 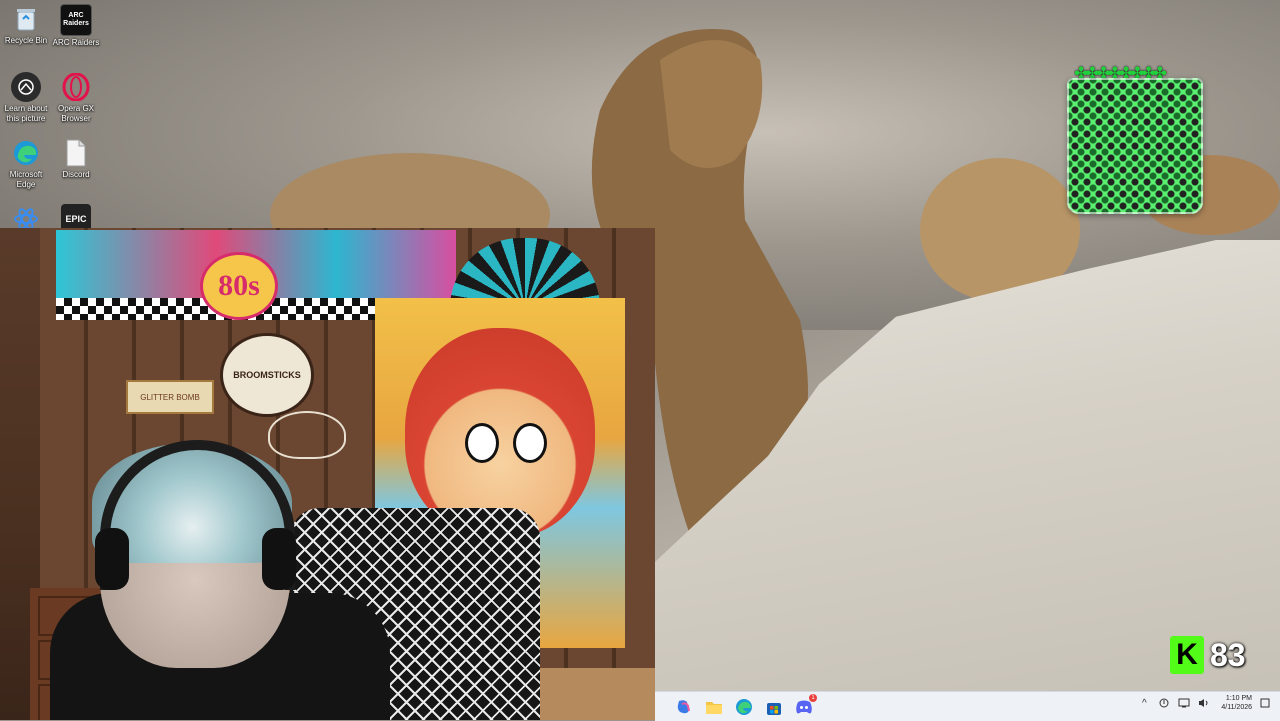 I want to click on kick-logo-icon: K, so click(x=1187, y=655).